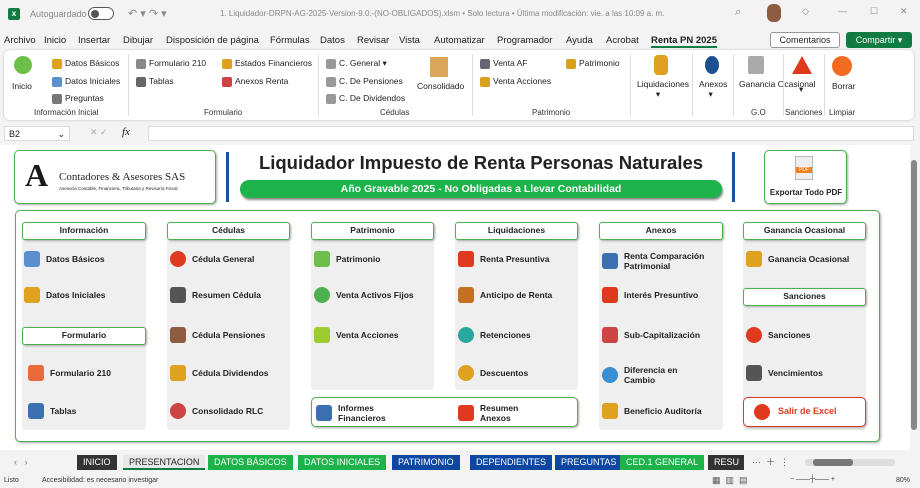 Image resolution: width=920 pixels, height=488 pixels. What do you see at coordinates (250, 462) in the screenshot?
I see `sheet-tab: DATOS BÁSICOS` at bounding box center [250, 462].